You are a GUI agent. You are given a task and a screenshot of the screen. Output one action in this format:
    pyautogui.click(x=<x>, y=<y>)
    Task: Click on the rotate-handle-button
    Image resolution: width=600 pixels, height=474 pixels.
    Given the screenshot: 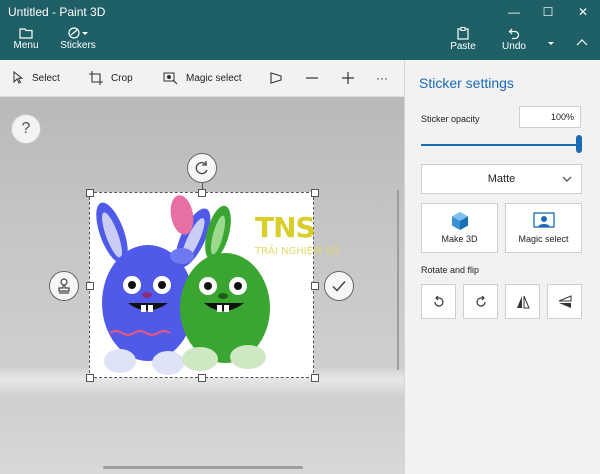 What is the action you would take?
    pyautogui.click(x=202, y=168)
    